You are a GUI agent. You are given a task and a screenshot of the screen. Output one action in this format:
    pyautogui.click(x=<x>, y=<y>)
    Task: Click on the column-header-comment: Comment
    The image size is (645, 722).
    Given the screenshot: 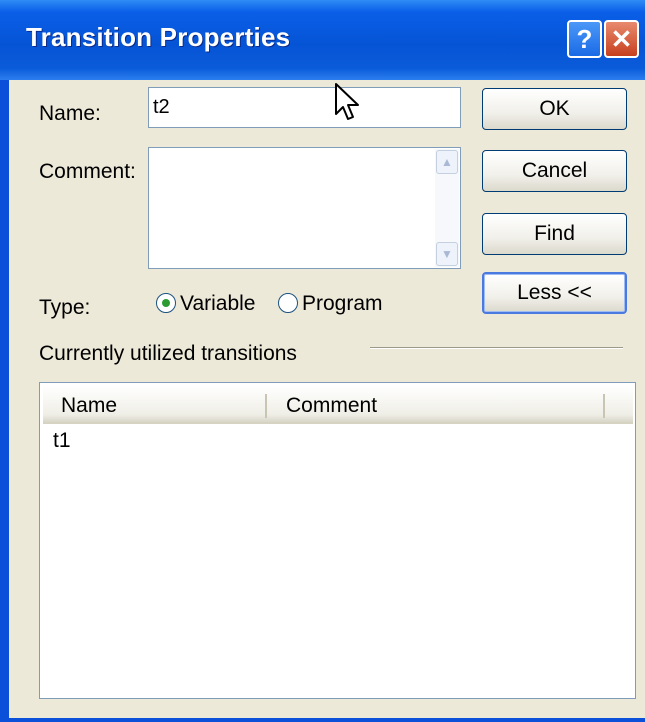 What is the action you would take?
    pyautogui.click(x=331, y=406)
    